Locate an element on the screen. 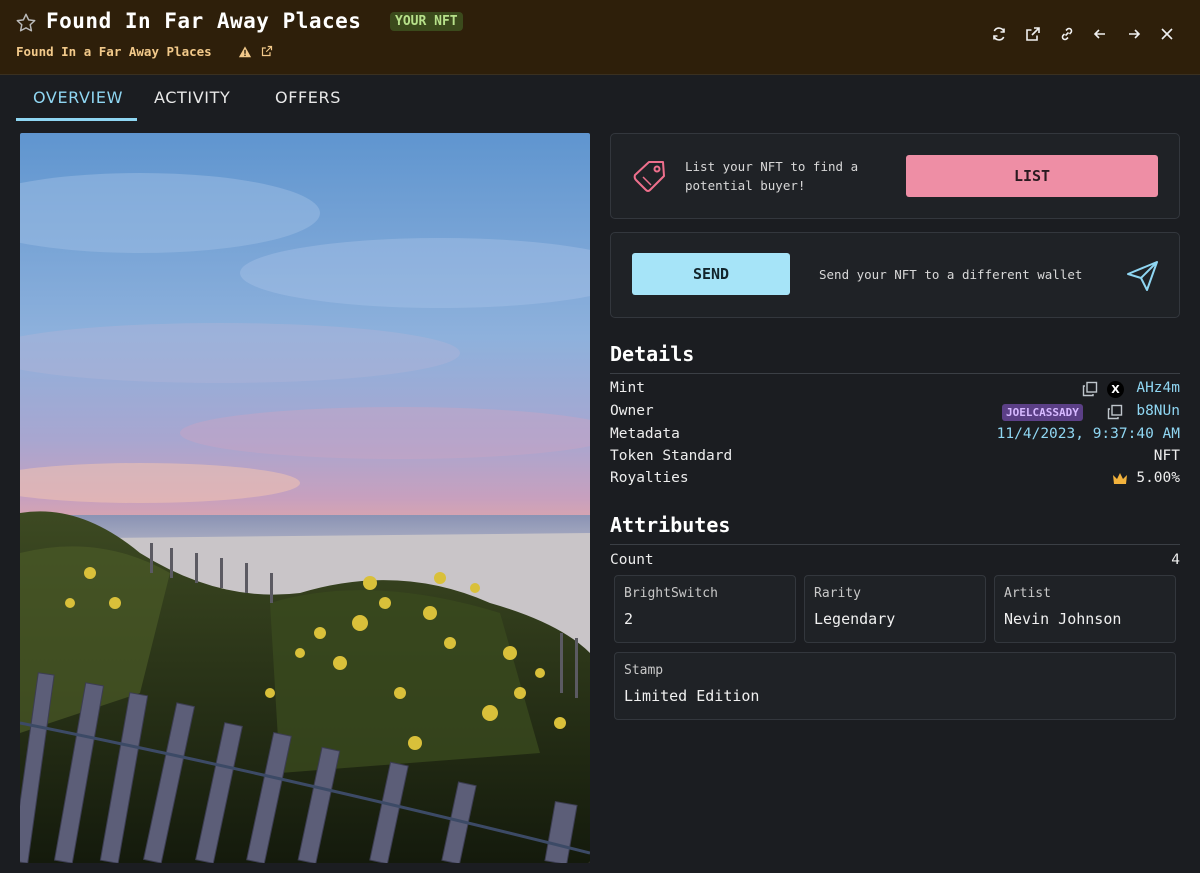 This screenshot has width=1200, height=873. crown-icon is located at coordinates (1120, 478).